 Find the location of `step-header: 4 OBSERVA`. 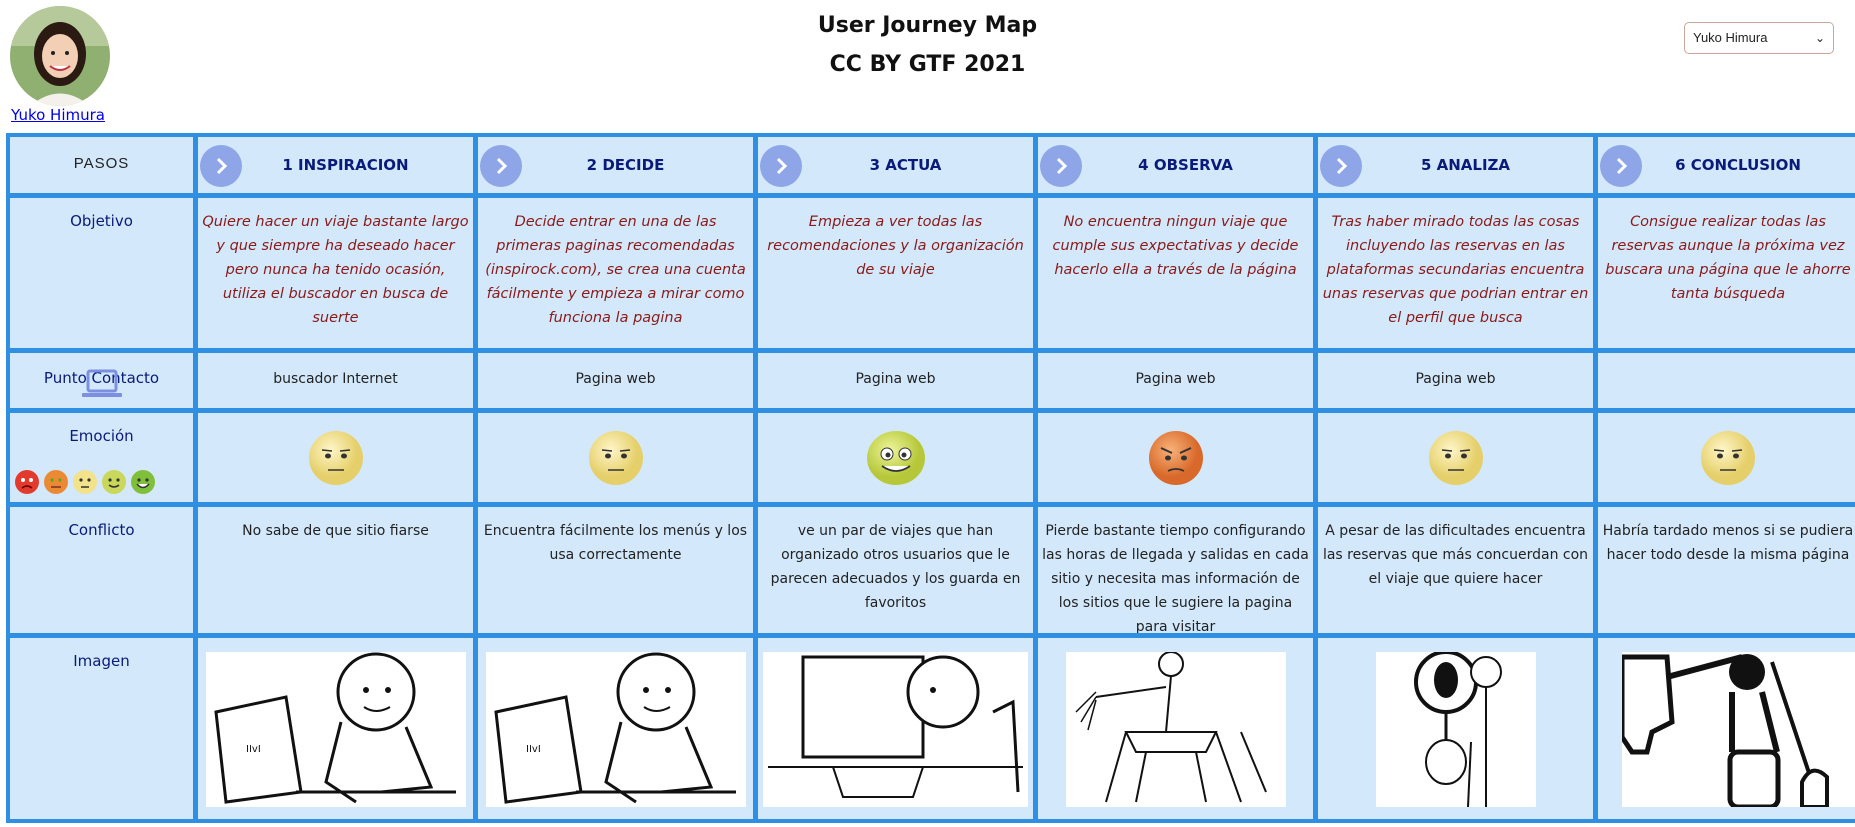

step-header: 4 OBSERVA is located at coordinates (1175, 165).